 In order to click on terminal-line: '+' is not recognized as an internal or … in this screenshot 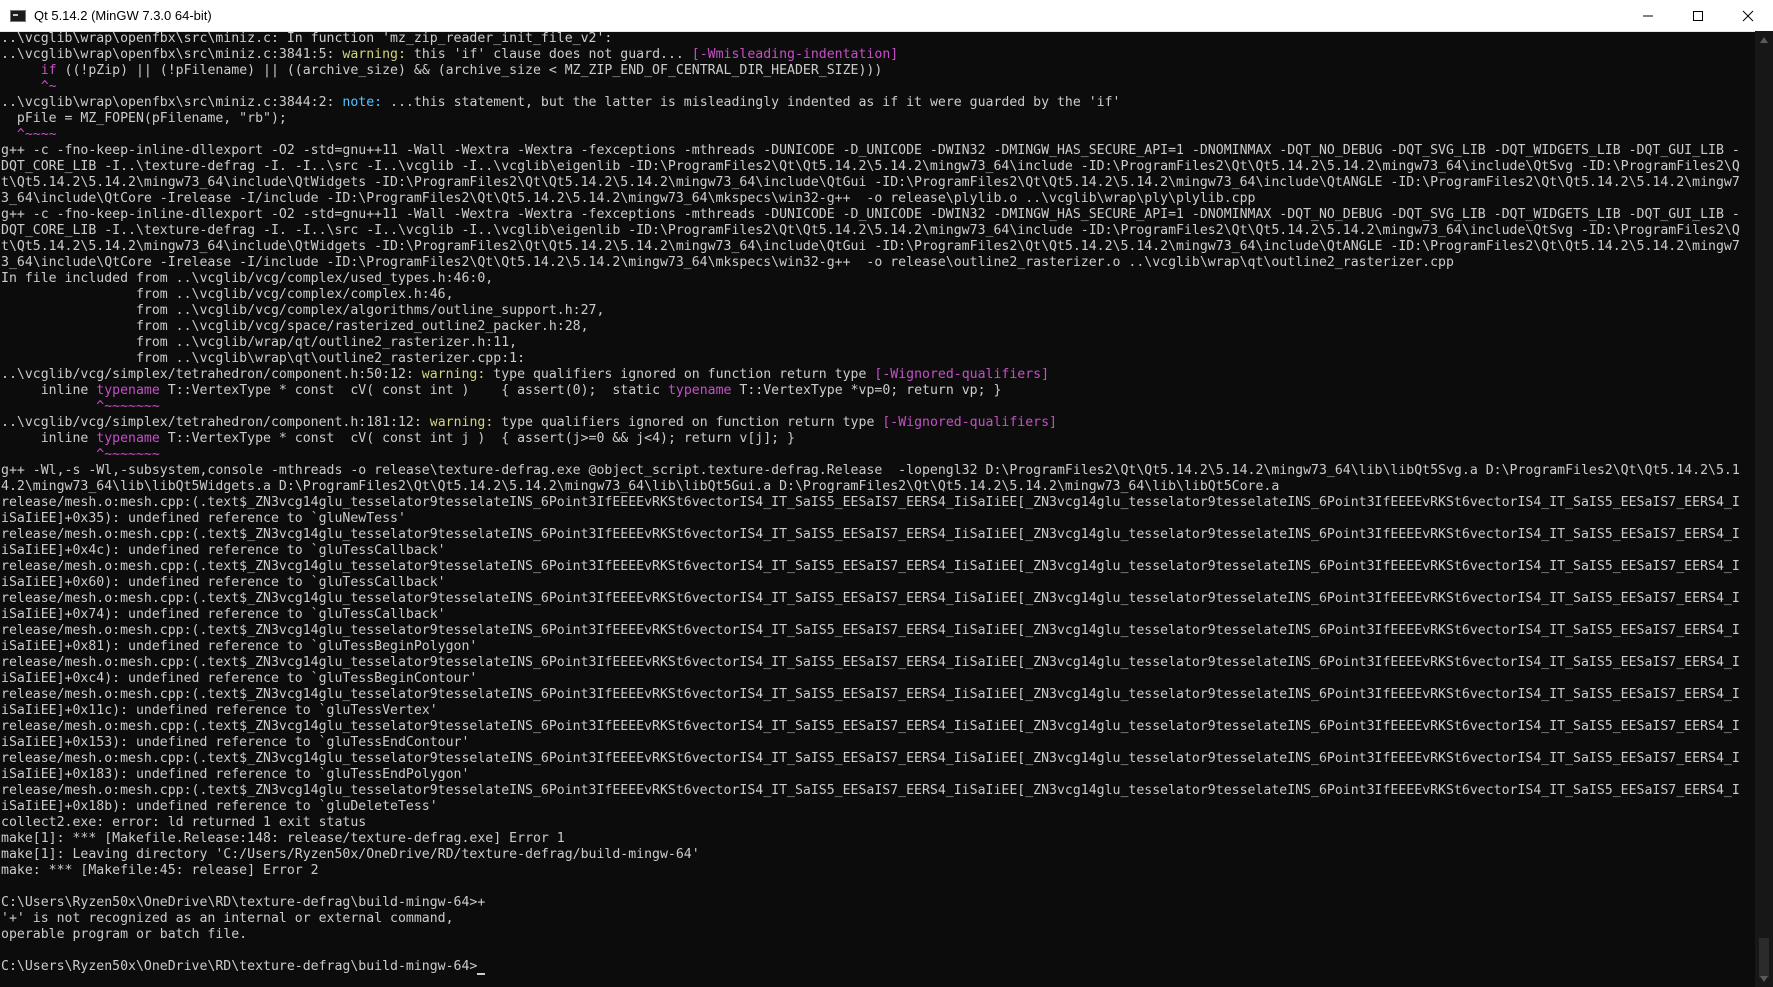, I will do `click(227, 918)`.